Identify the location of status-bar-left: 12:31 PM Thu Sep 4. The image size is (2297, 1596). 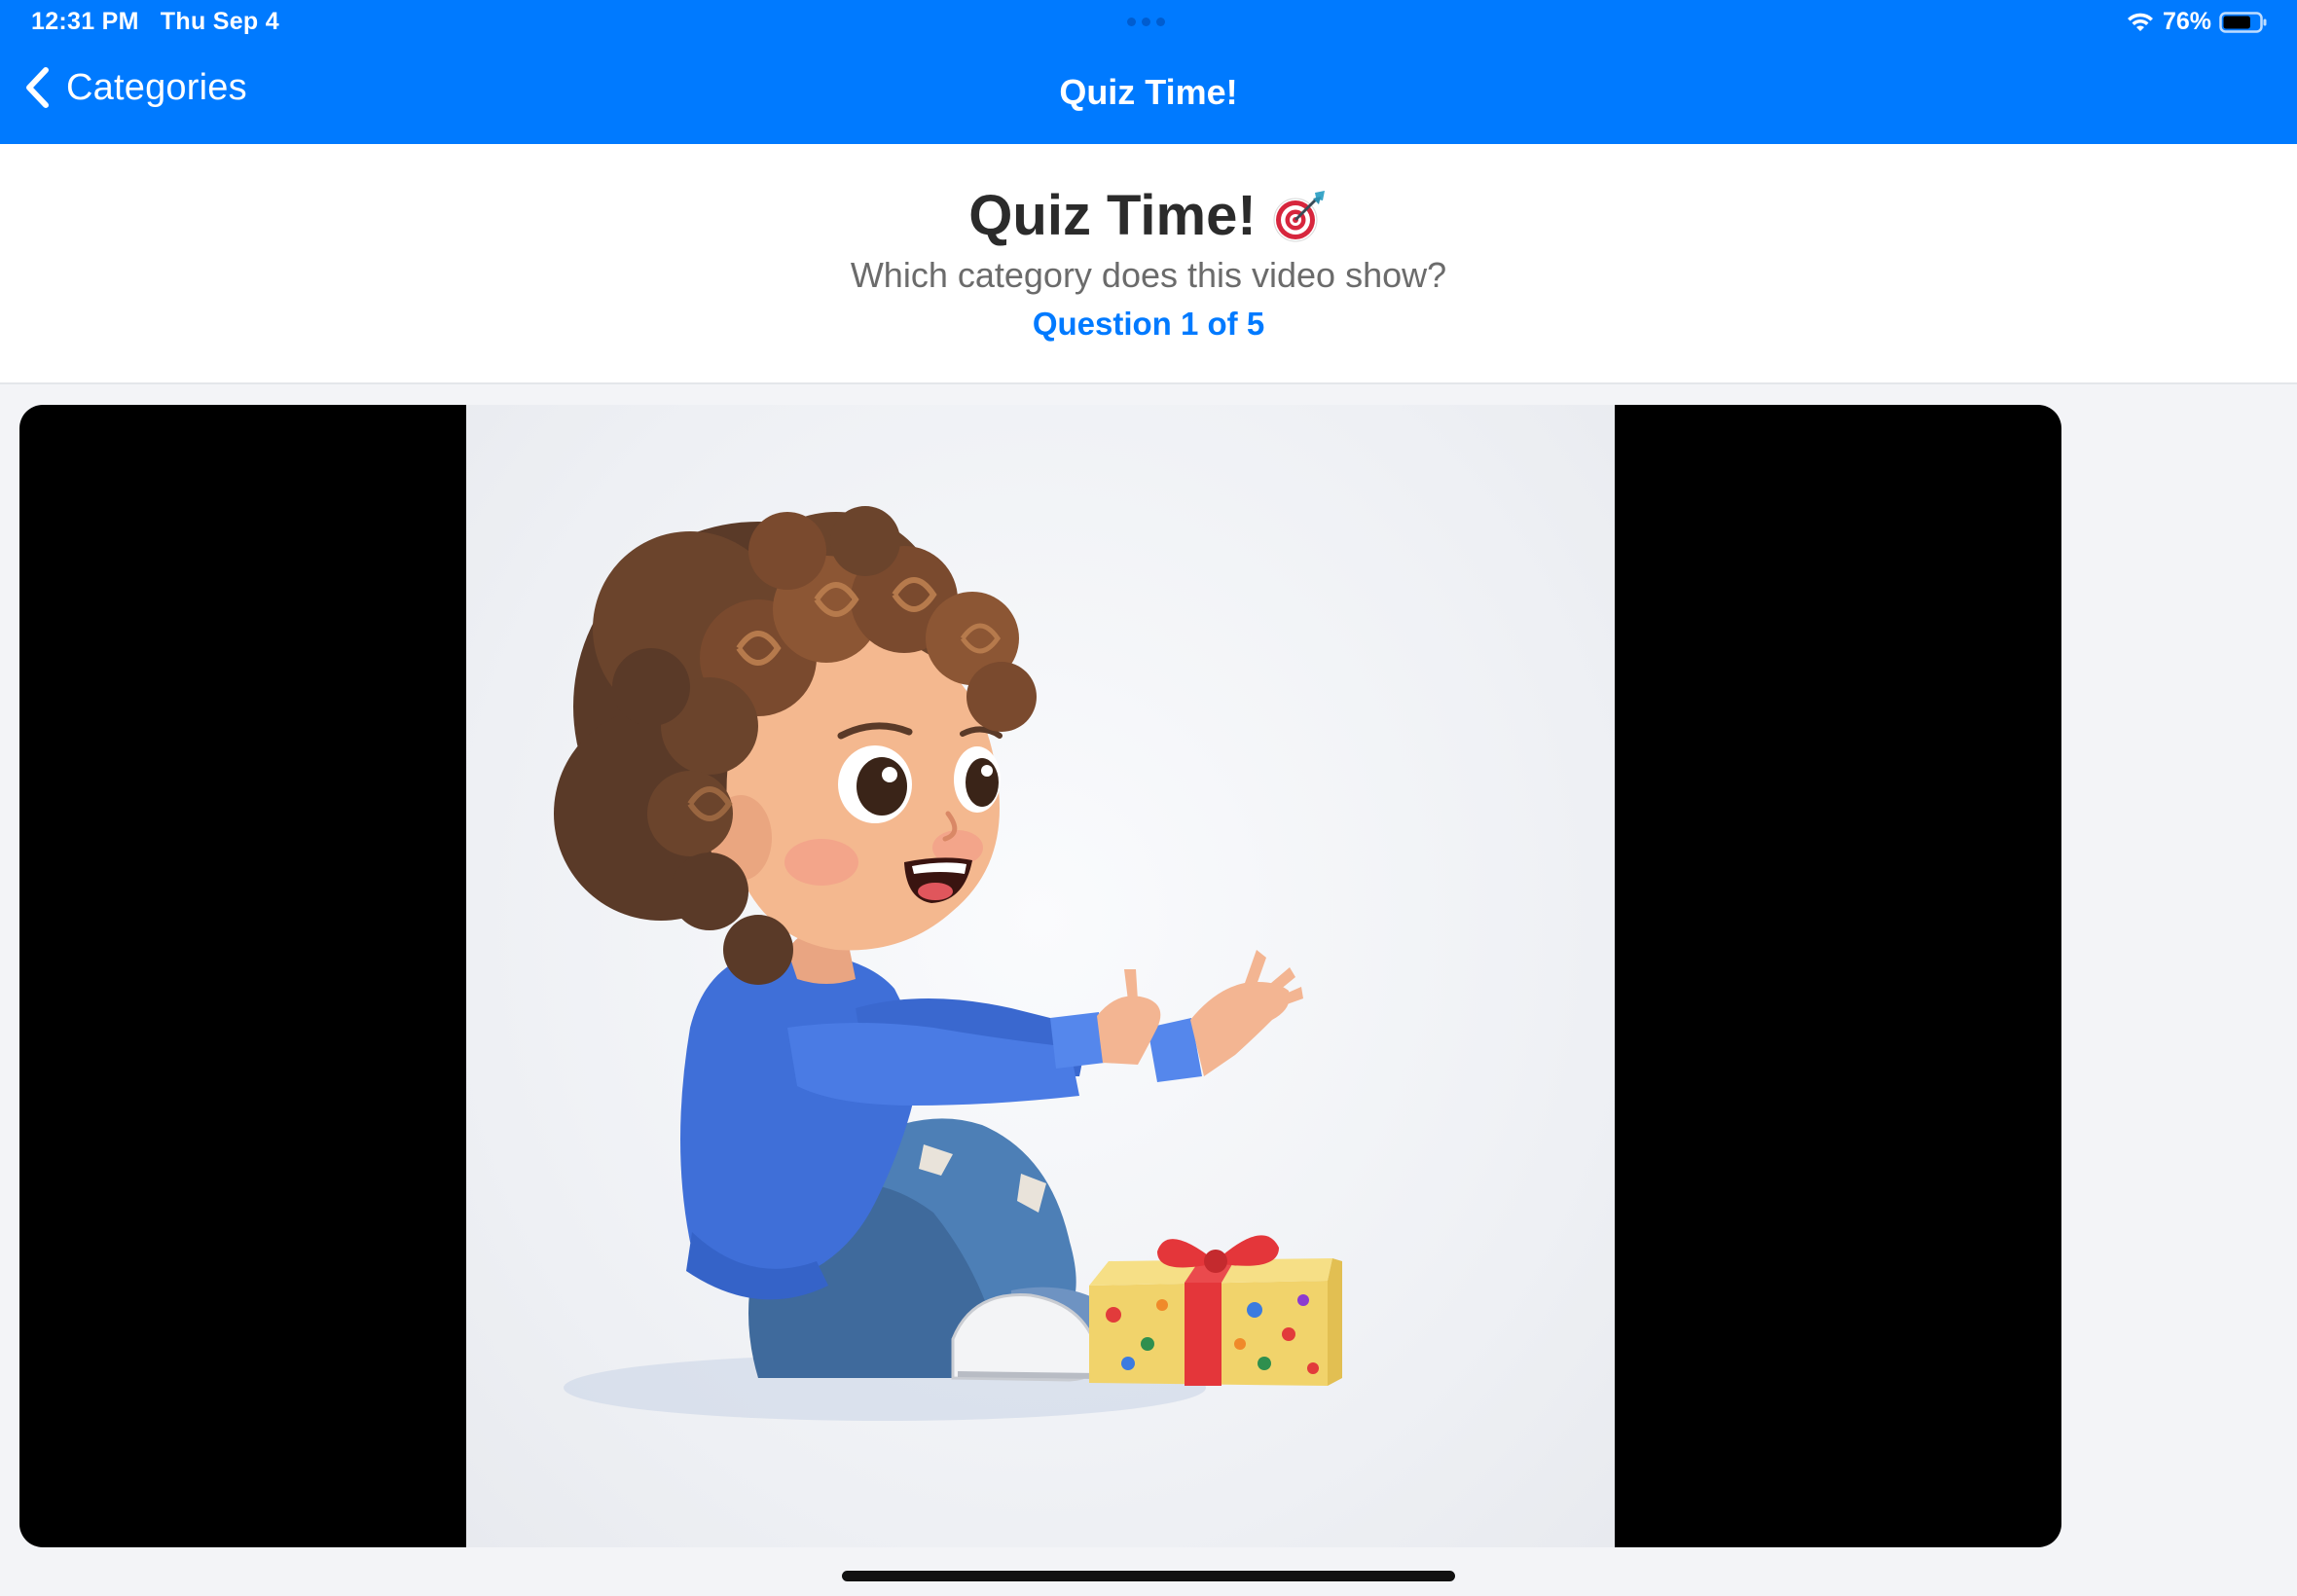
(155, 22).